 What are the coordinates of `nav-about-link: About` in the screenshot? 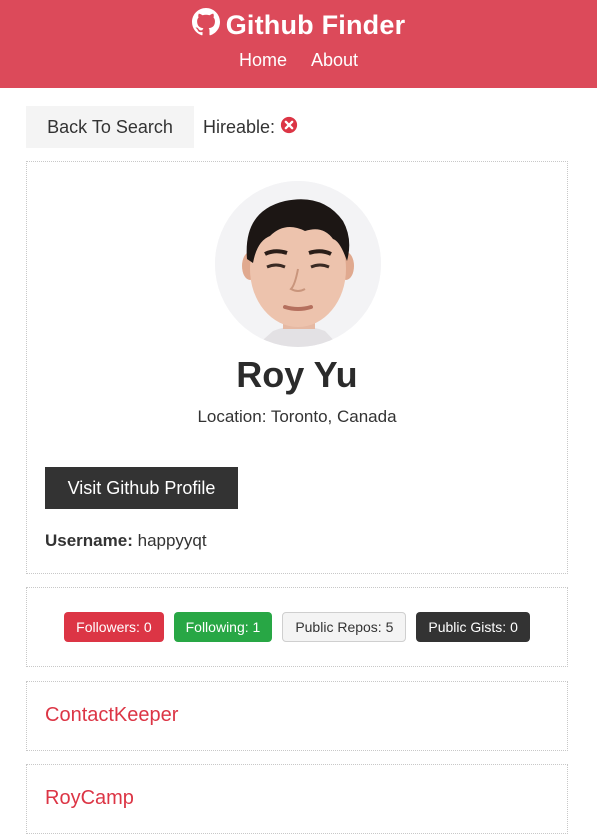 It's located at (334, 60).